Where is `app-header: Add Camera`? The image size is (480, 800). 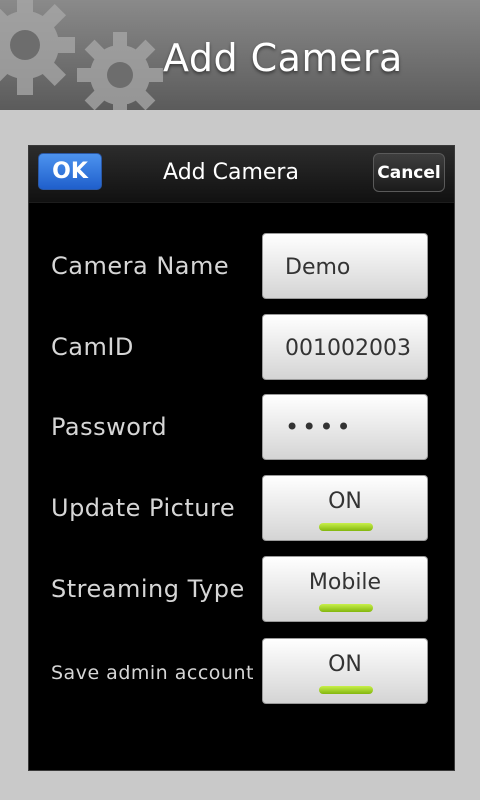 app-header: Add Camera is located at coordinates (240, 55).